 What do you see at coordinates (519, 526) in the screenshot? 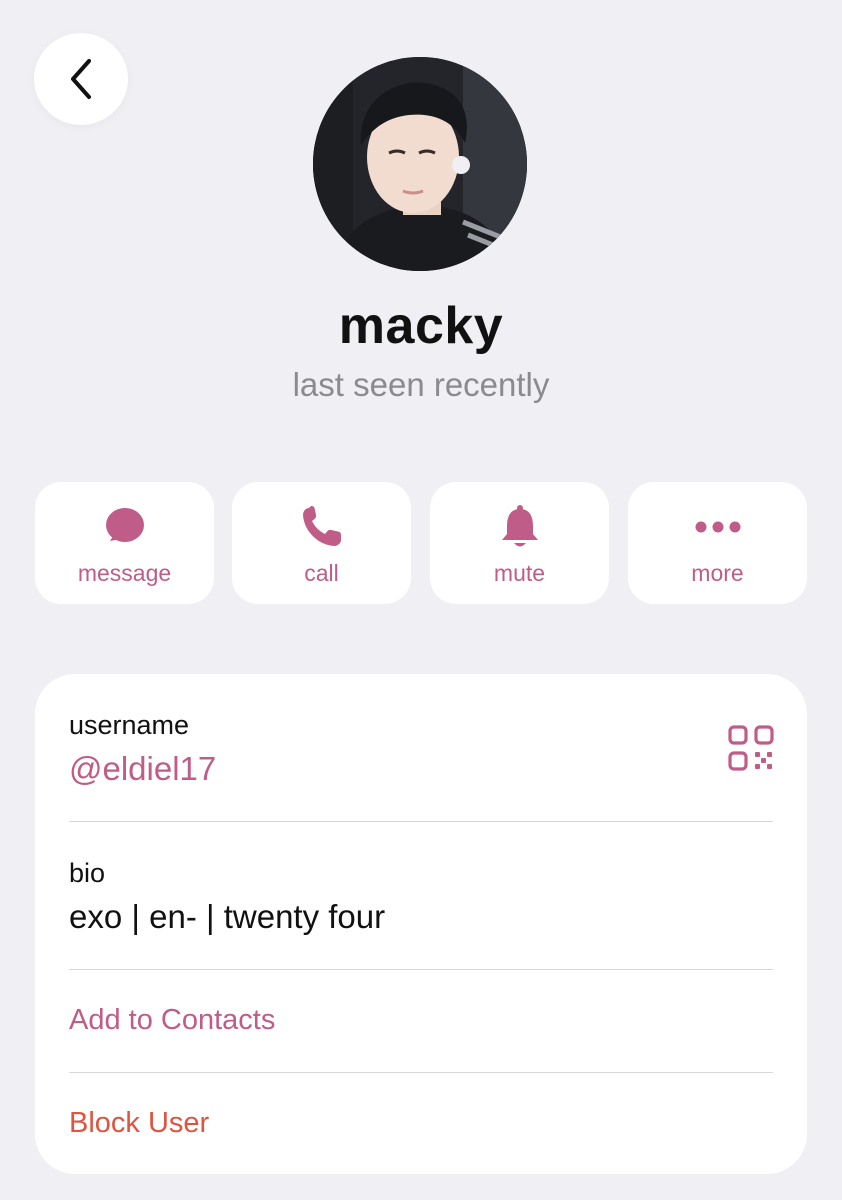
I see `bell-icon` at bounding box center [519, 526].